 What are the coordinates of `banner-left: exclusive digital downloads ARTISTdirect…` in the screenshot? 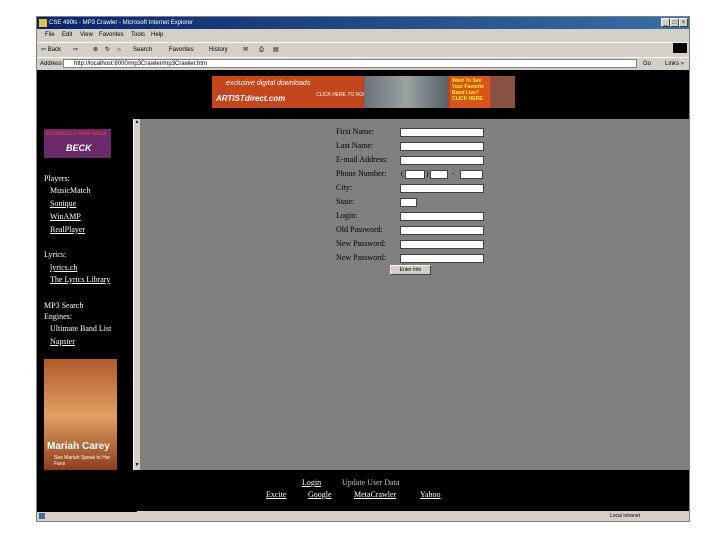 It's located at (291, 92).